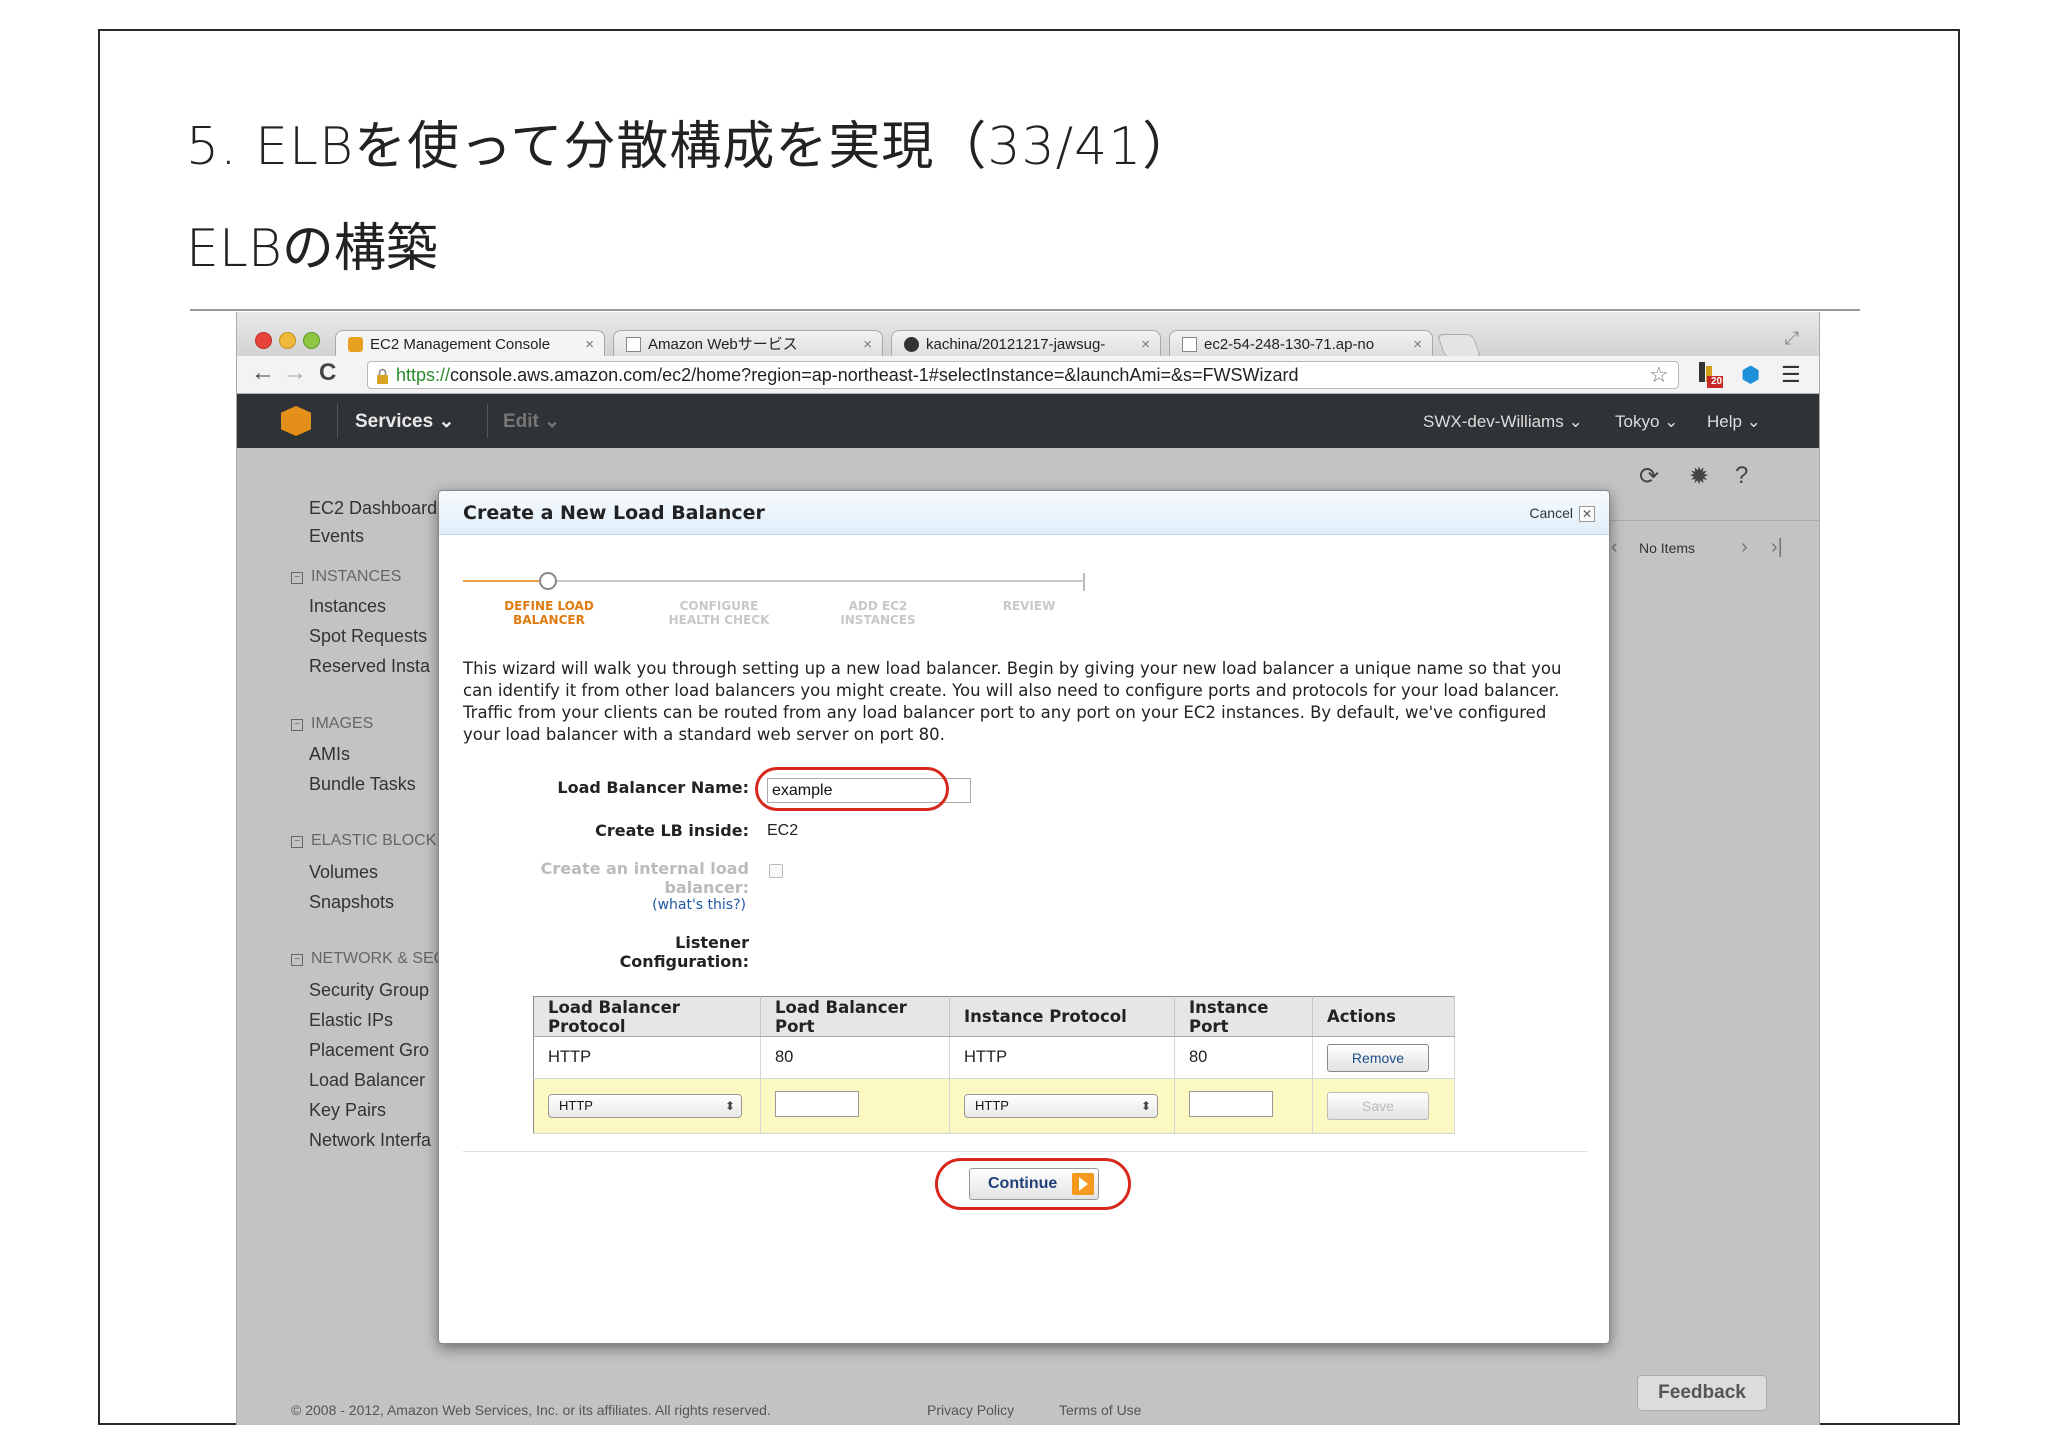  I want to click on listener-config-label: Listener Configuration:, so click(684, 952).